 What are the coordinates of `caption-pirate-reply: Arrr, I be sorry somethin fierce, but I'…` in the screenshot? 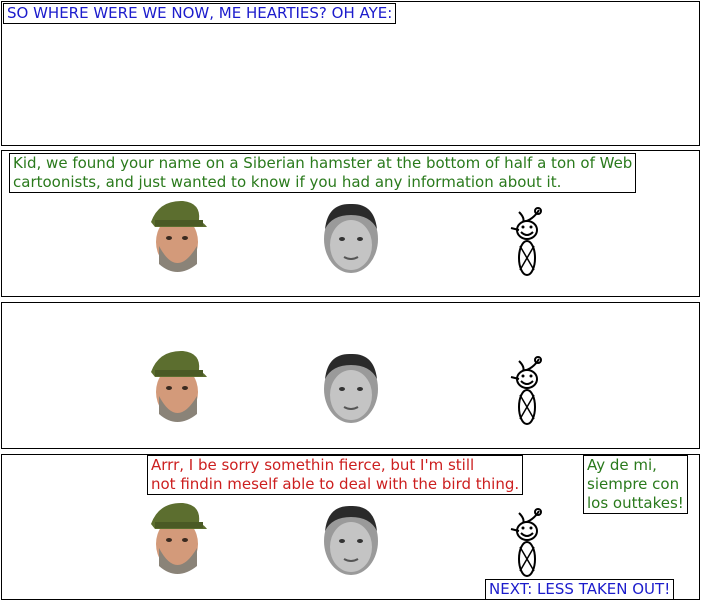 It's located at (335, 475).